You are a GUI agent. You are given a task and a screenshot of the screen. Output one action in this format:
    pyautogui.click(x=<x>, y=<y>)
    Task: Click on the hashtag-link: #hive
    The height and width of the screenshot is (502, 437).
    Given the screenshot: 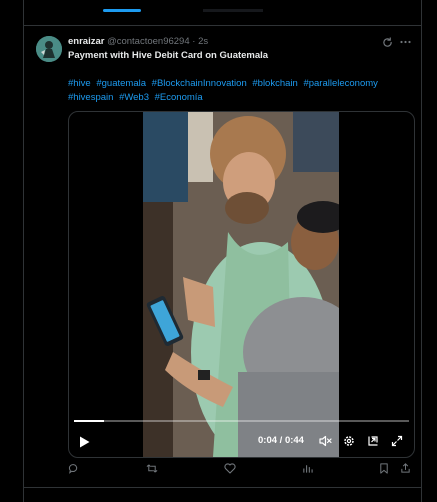 What is the action you would take?
    pyautogui.click(x=79, y=83)
    